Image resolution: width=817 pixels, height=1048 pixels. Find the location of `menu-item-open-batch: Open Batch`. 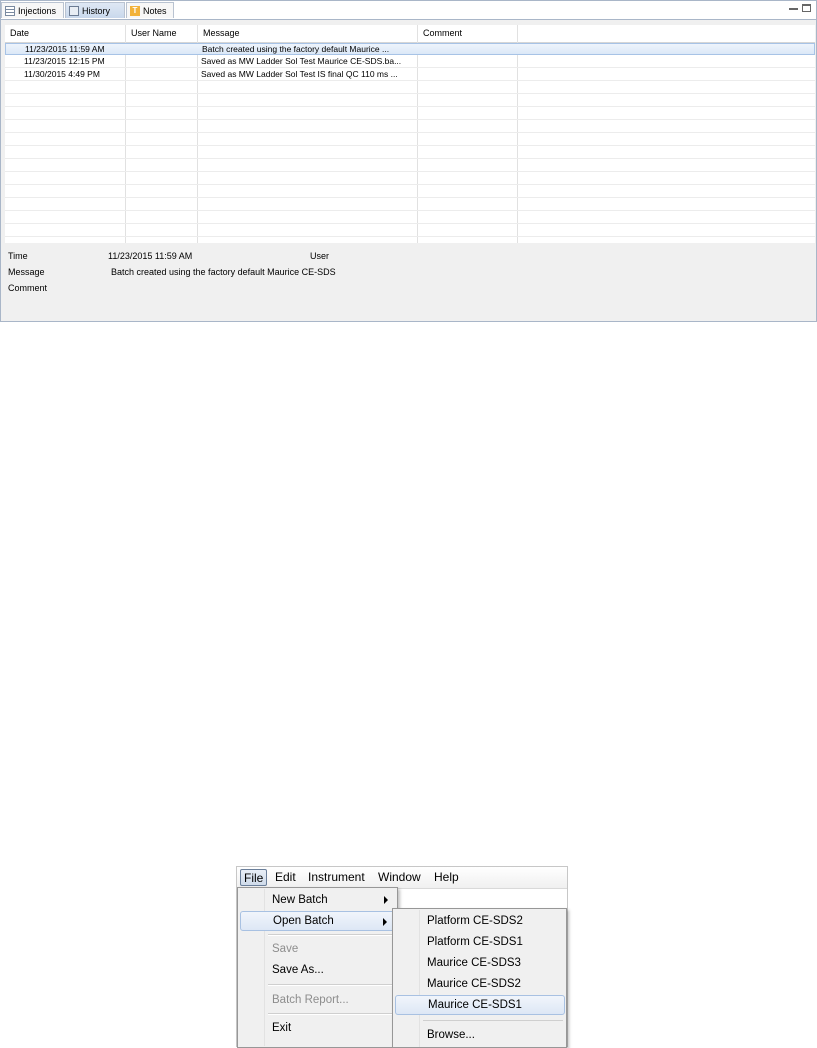

menu-item-open-batch: Open Batch is located at coordinates (317, 921).